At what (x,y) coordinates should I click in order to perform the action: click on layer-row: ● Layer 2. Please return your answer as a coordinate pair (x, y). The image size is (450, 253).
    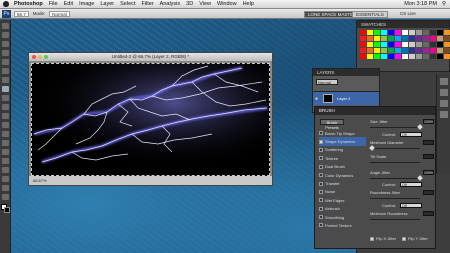
    Looking at the image, I should click on (346, 98).